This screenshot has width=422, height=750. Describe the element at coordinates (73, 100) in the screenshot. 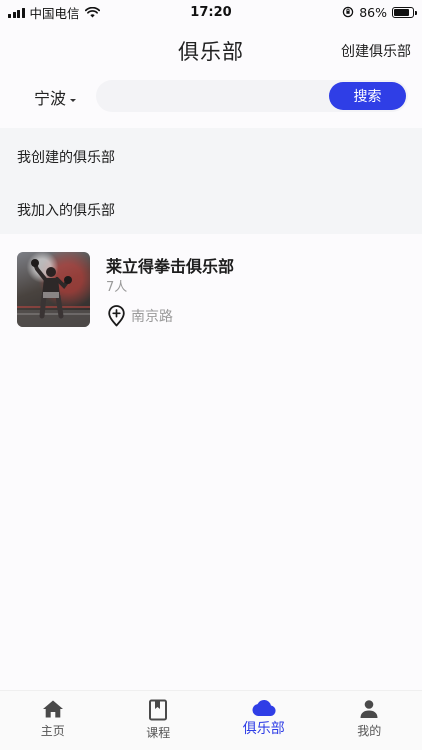

I see `caret-down-icon` at that location.